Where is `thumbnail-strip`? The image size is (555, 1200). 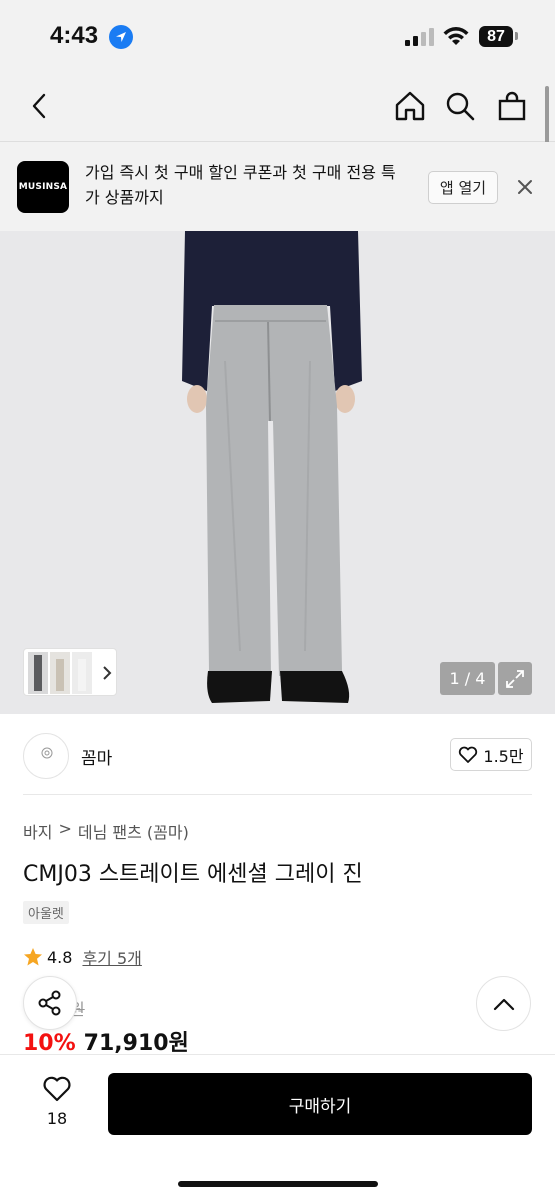 thumbnail-strip is located at coordinates (70, 672).